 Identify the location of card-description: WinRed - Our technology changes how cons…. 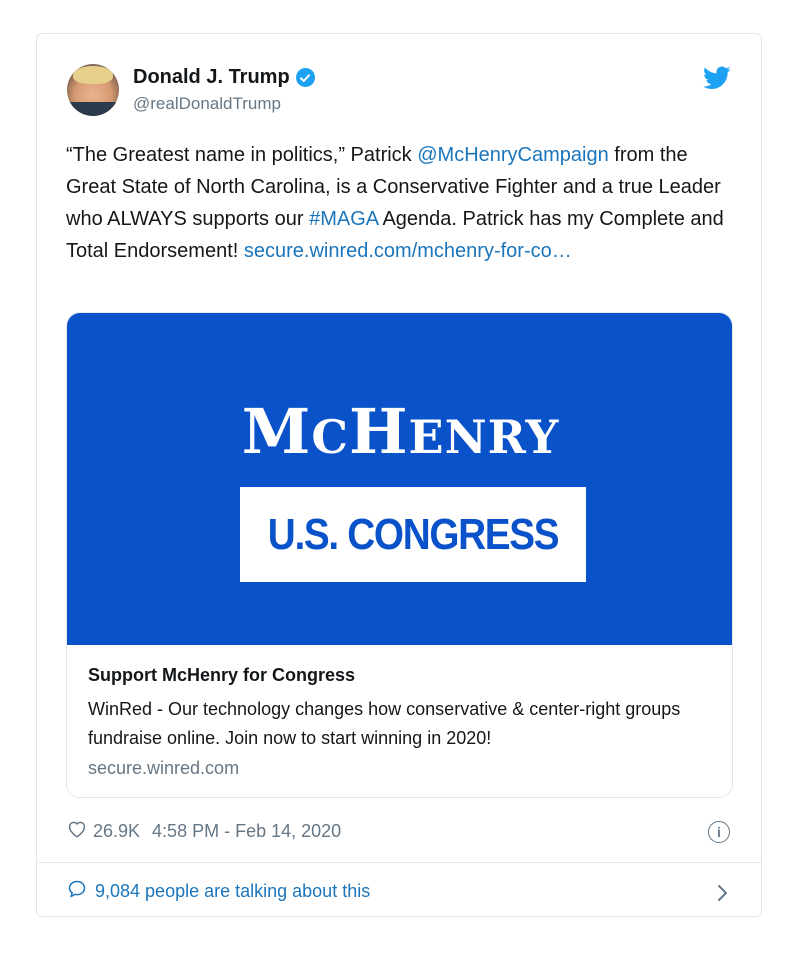
(384, 723).